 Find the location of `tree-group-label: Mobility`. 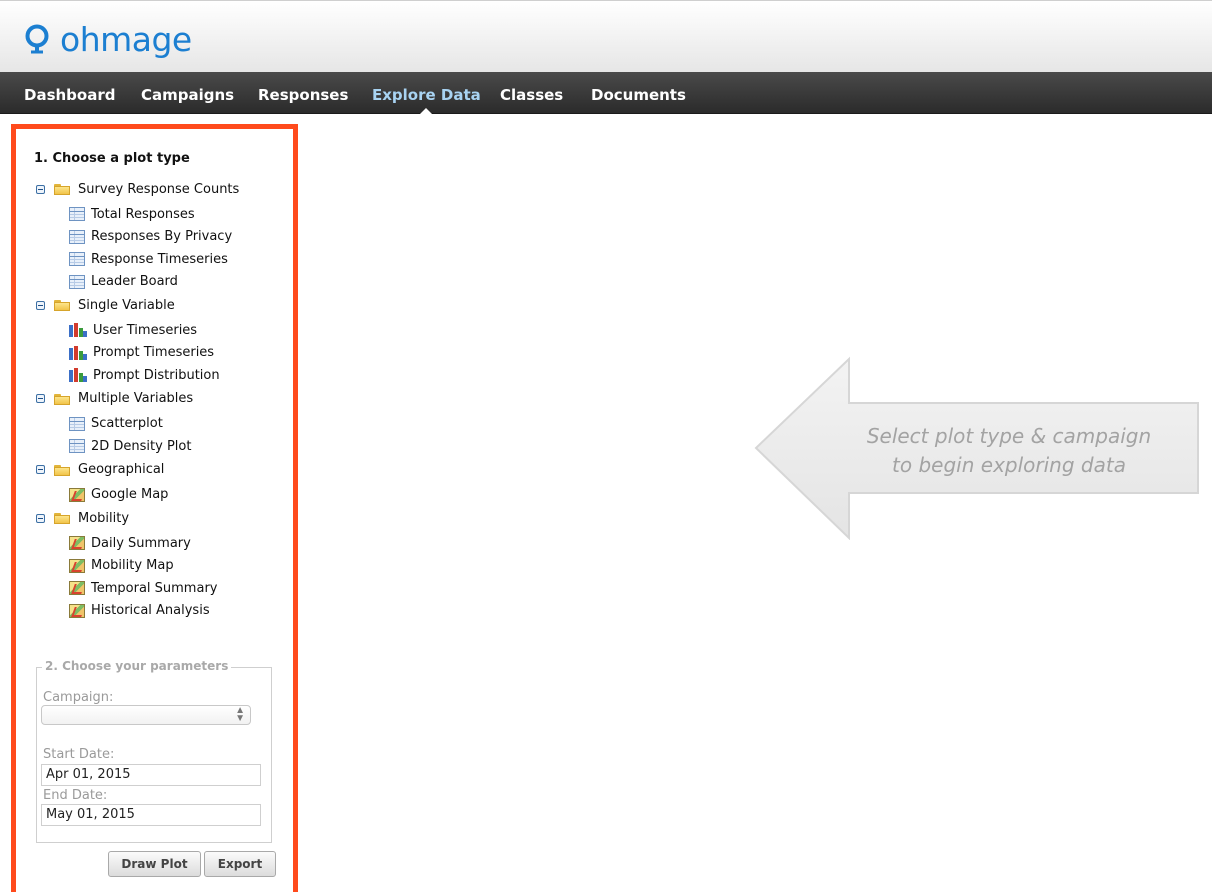

tree-group-label: Mobility is located at coordinates (104, 518).